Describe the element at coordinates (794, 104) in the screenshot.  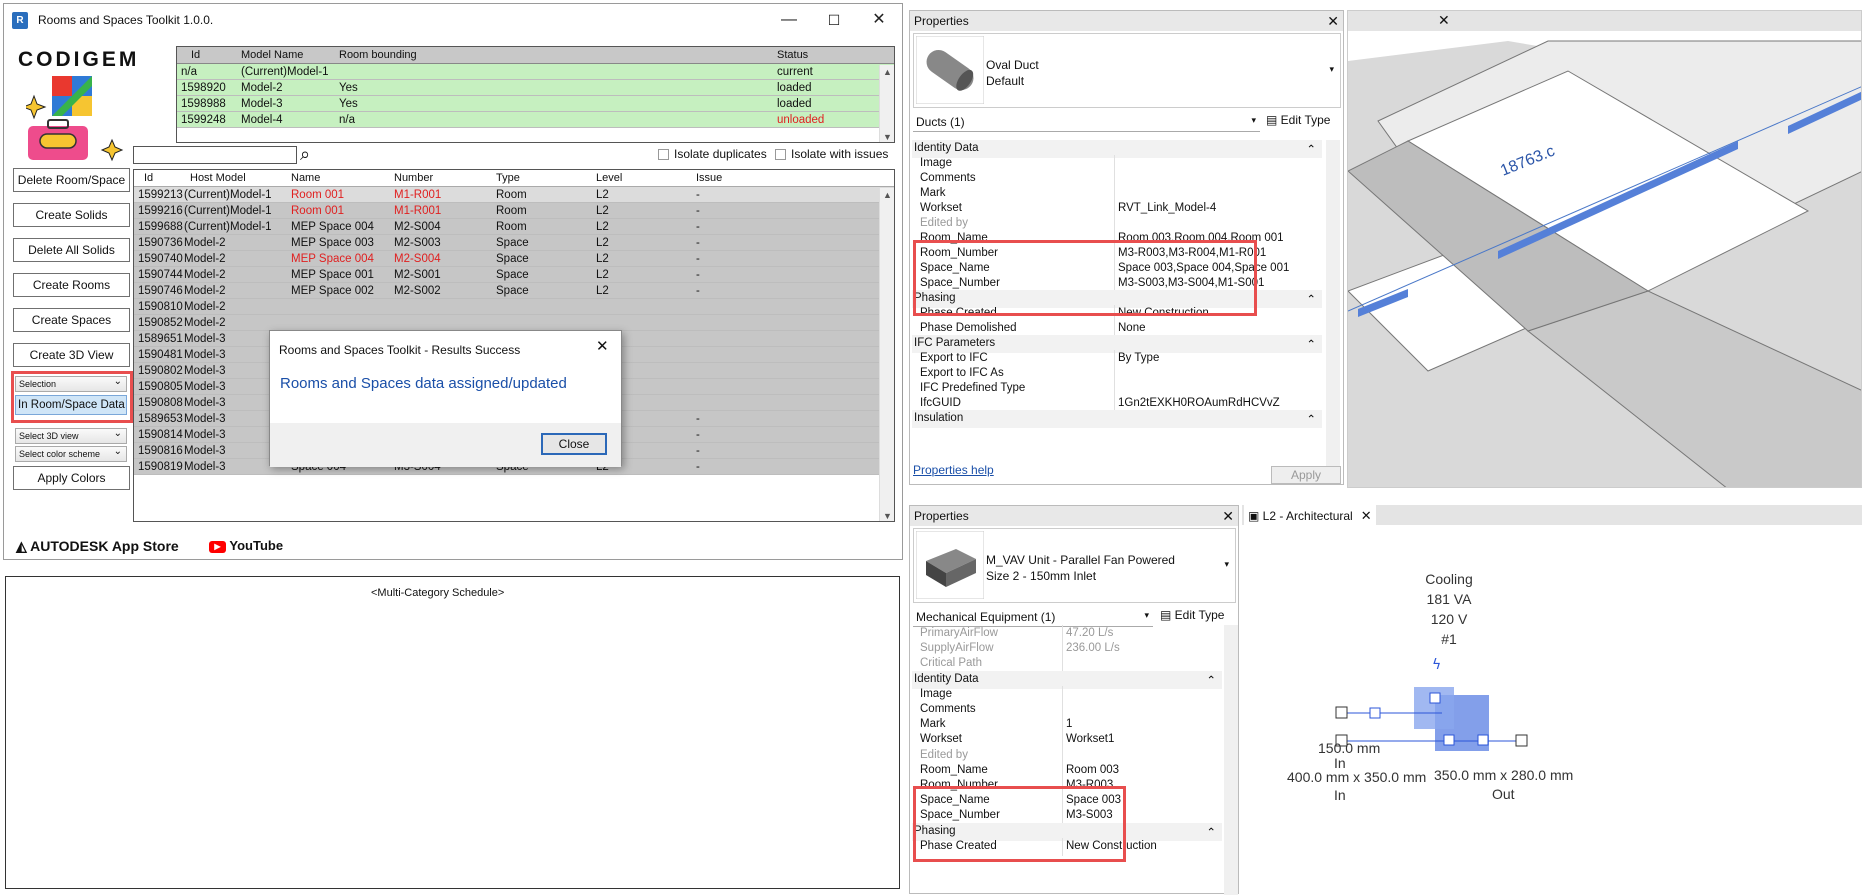
I see `model-cell: loaded` at that location.